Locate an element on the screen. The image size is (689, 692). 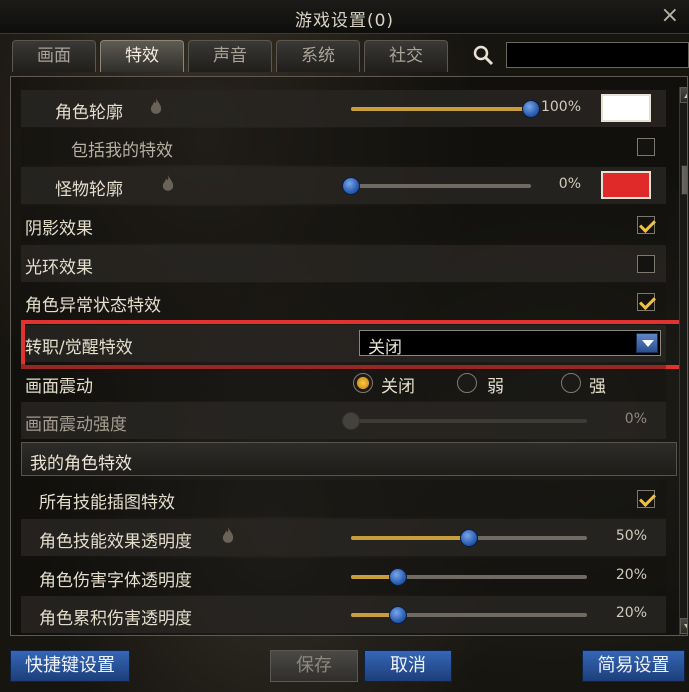
tab-social: 社交 is located at coordinates (406, 56).